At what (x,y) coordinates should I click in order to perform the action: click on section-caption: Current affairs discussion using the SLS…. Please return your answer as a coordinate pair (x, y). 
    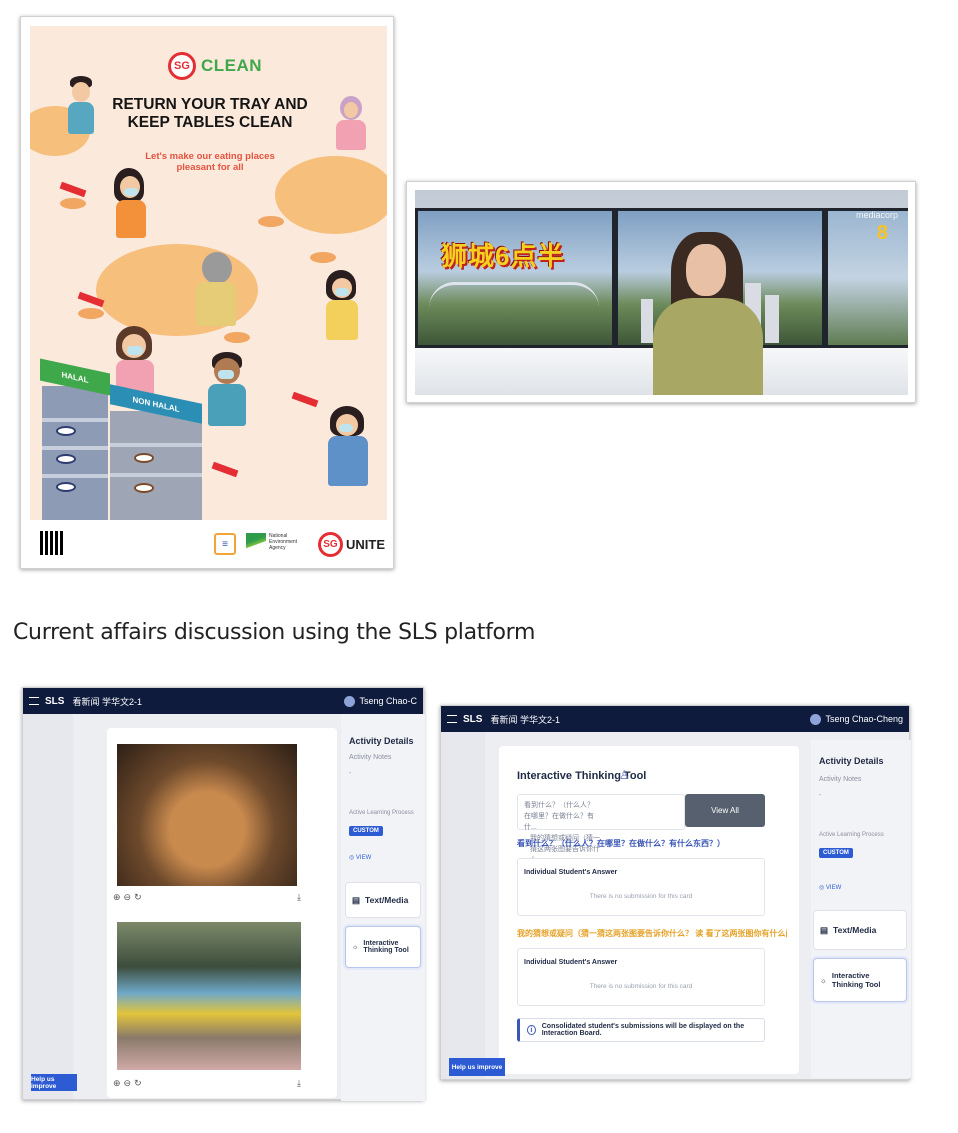
    Looking at the image, I should click on (274, 632).